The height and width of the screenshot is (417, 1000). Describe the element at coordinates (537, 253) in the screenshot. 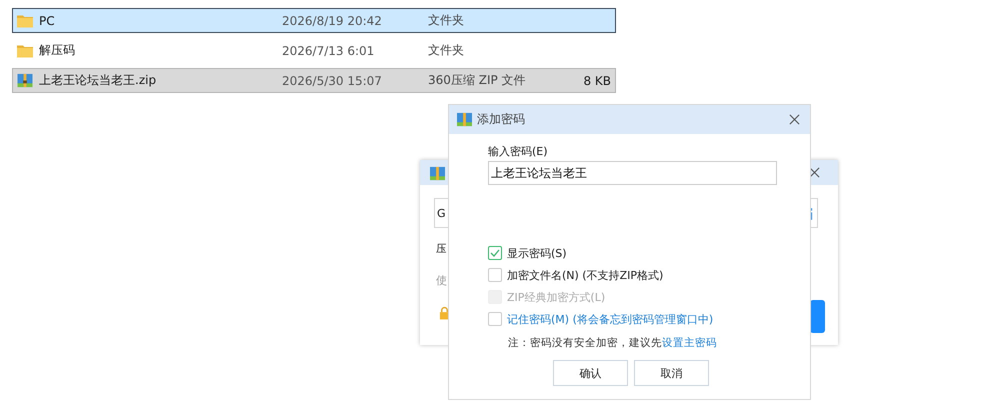

I see `option-label: 显示密码(S)` at that location.